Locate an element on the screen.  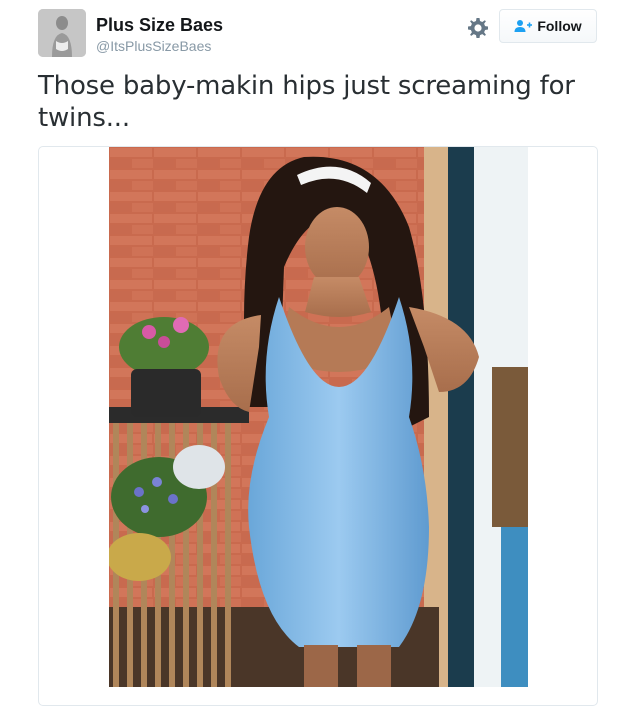
avatar is located at coordinates (62, 33).